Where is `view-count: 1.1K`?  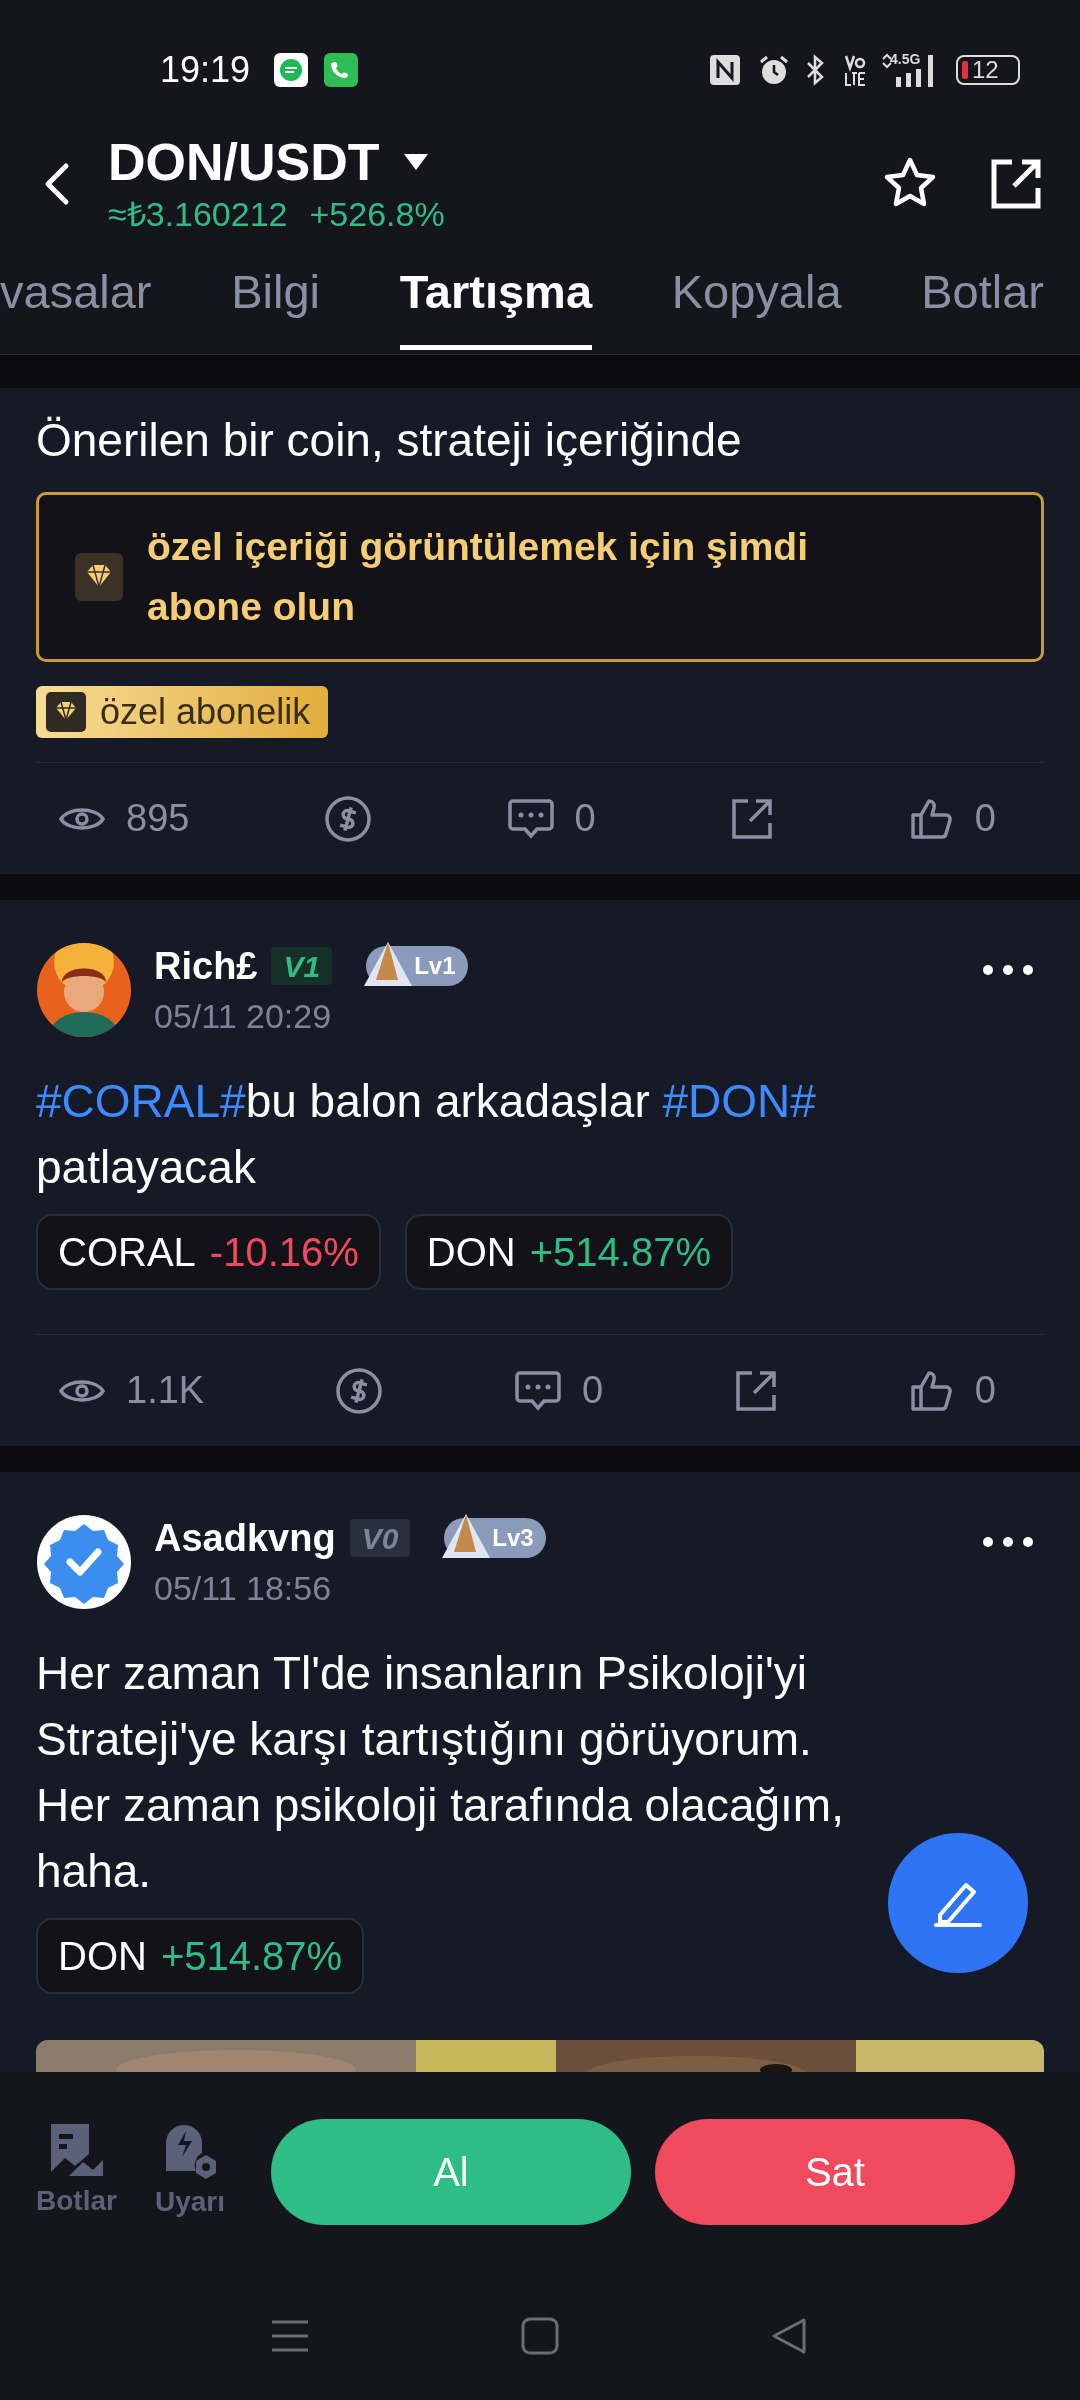
view-count: 1.1K is located at coordinates (165, 1390).